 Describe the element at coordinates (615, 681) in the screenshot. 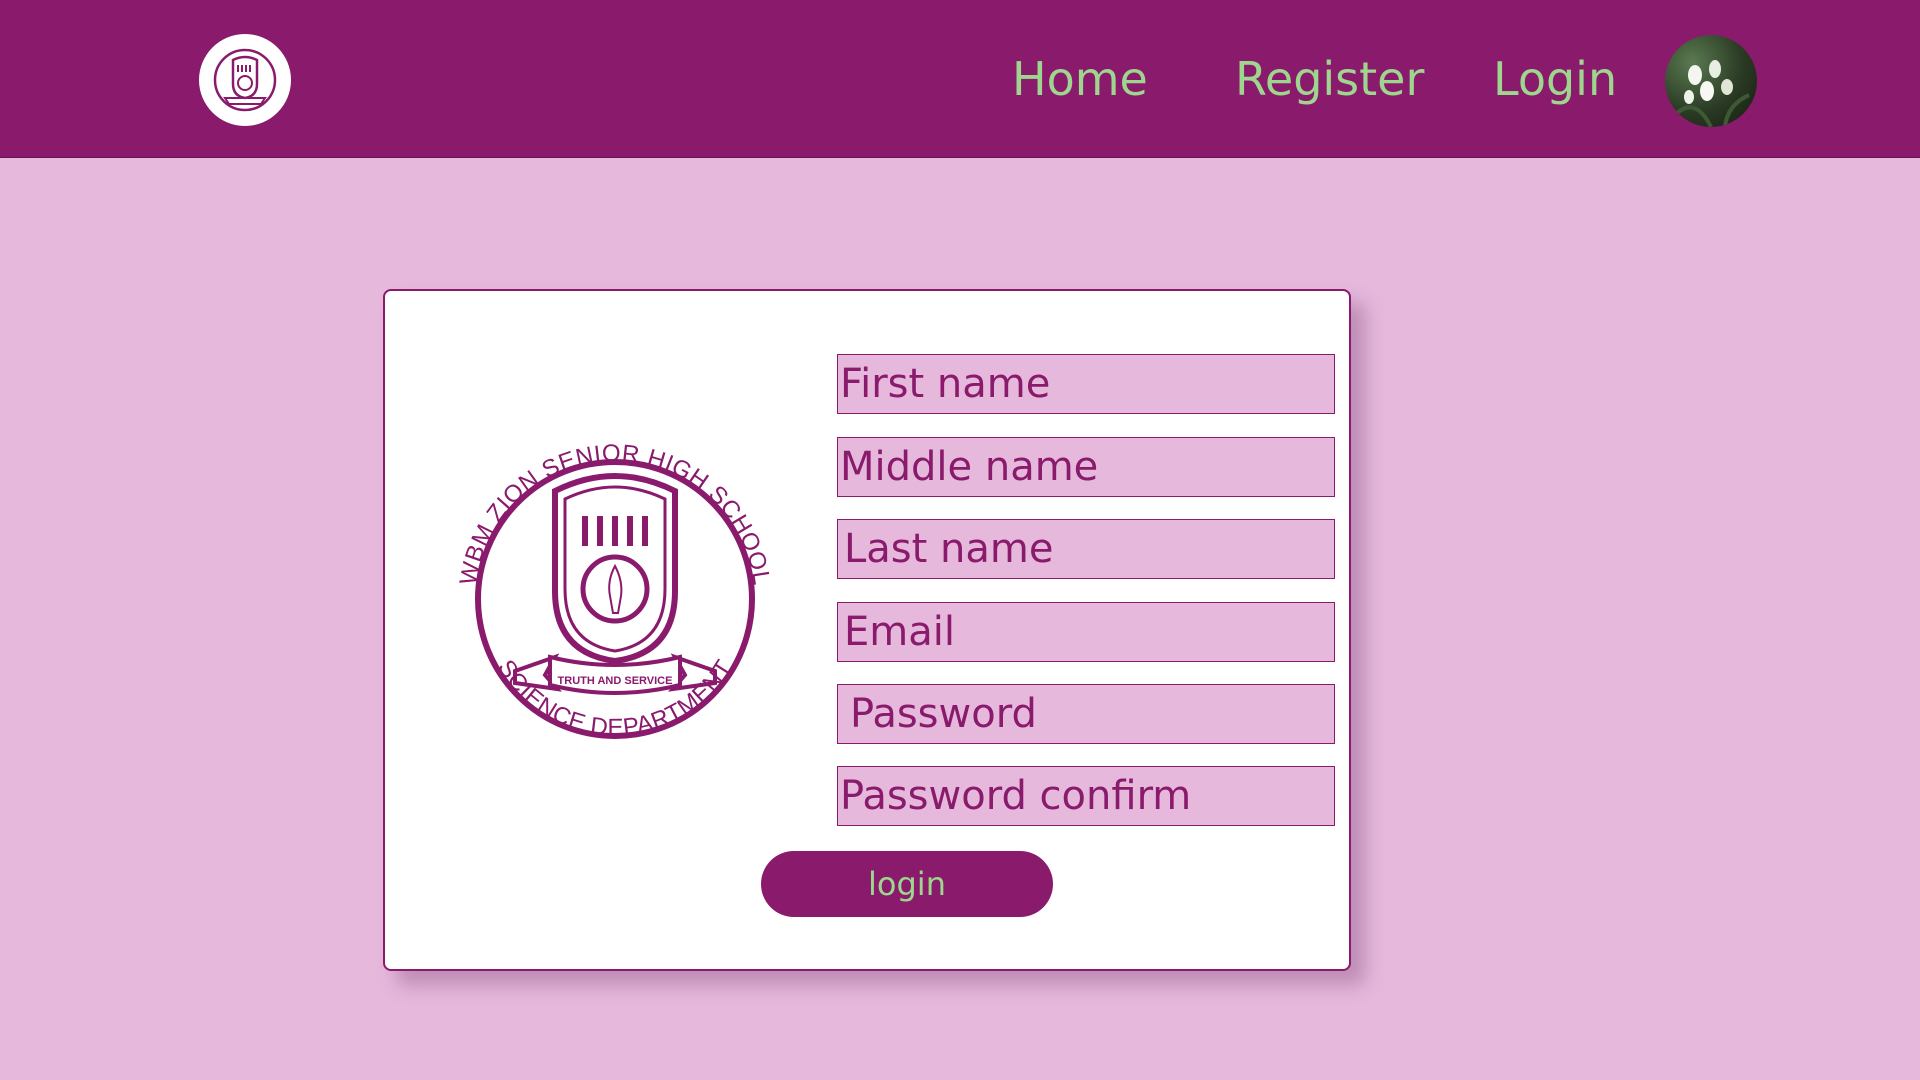

I see `crest-motto: TRUTH AND SERVICE` at that location.